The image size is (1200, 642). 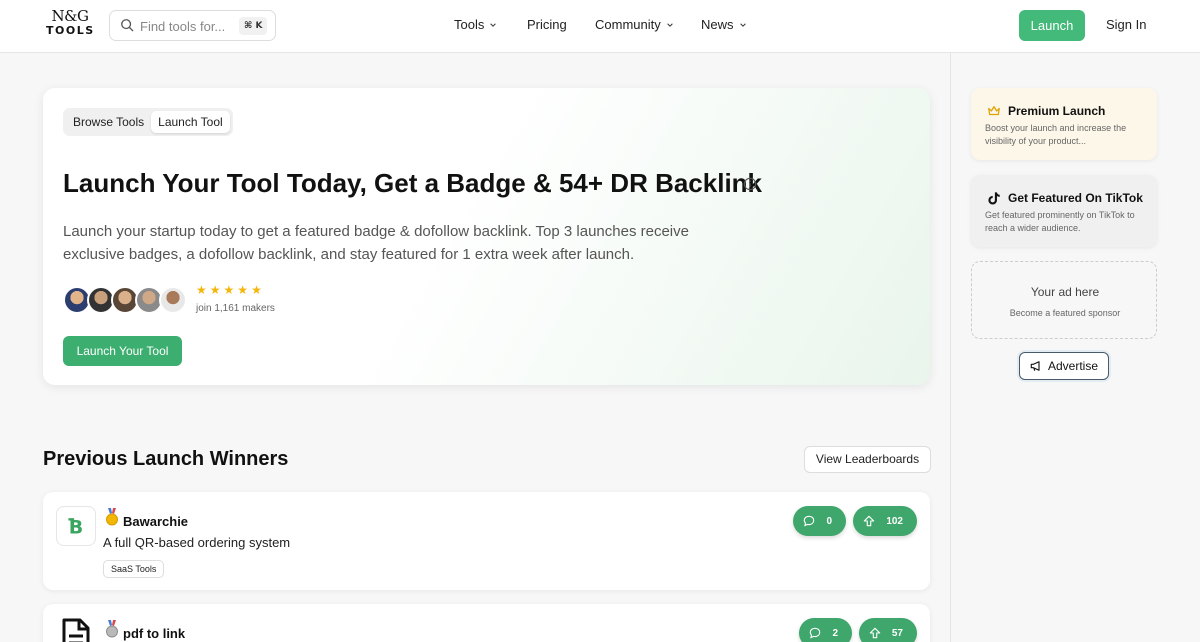 I want to click on logo-mark: N&G, so click(x=70, y=16).